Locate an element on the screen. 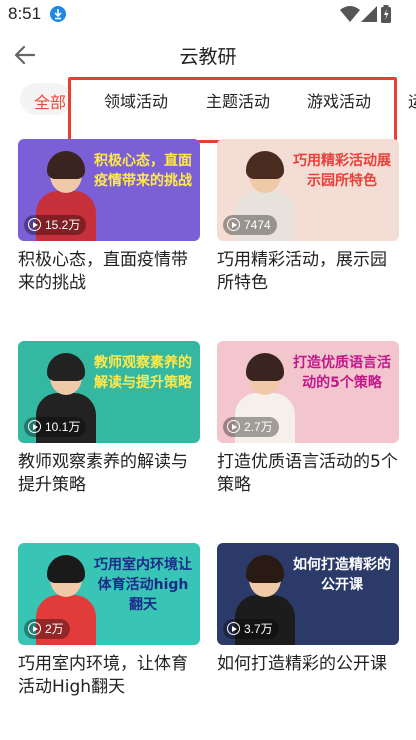 This screenshot has height=740, width=416. view-count: 10.1万 is located at coordinates (55, 427).